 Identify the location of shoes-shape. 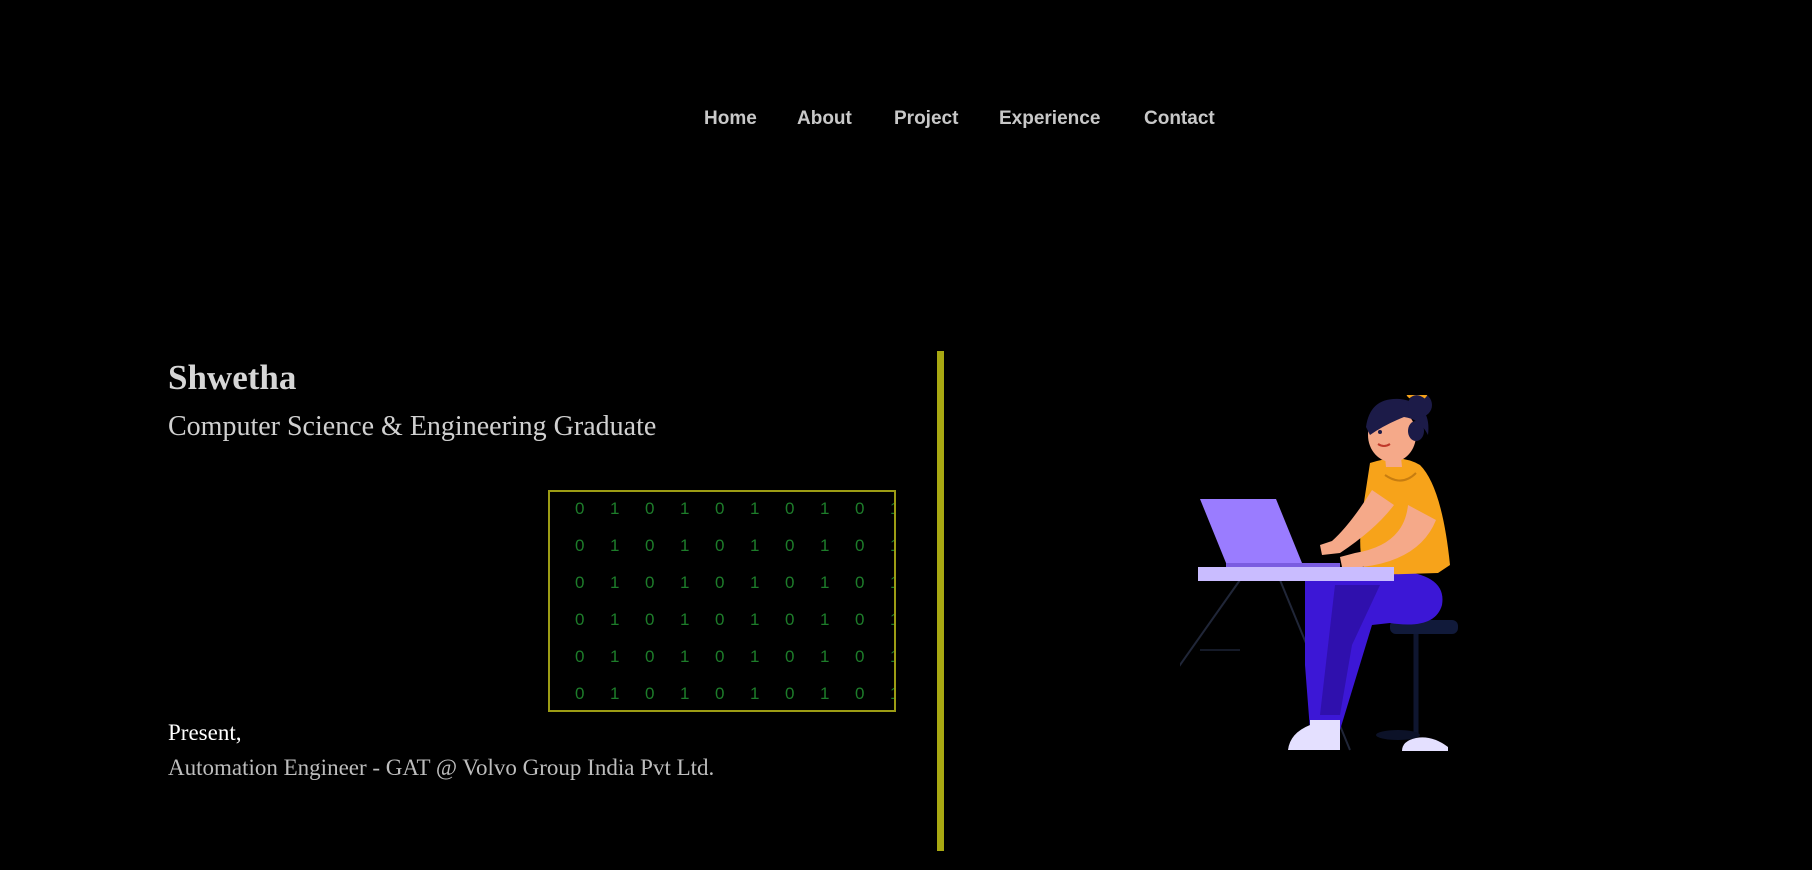
(1368, 735).